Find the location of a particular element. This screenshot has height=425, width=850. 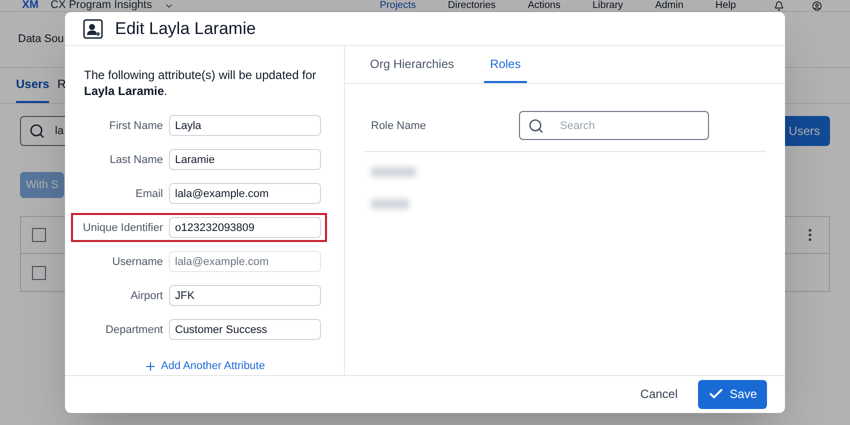

intro-text: The following attribute(s) will be updated for Layla Laramie. is located at coordinates (200, 83).